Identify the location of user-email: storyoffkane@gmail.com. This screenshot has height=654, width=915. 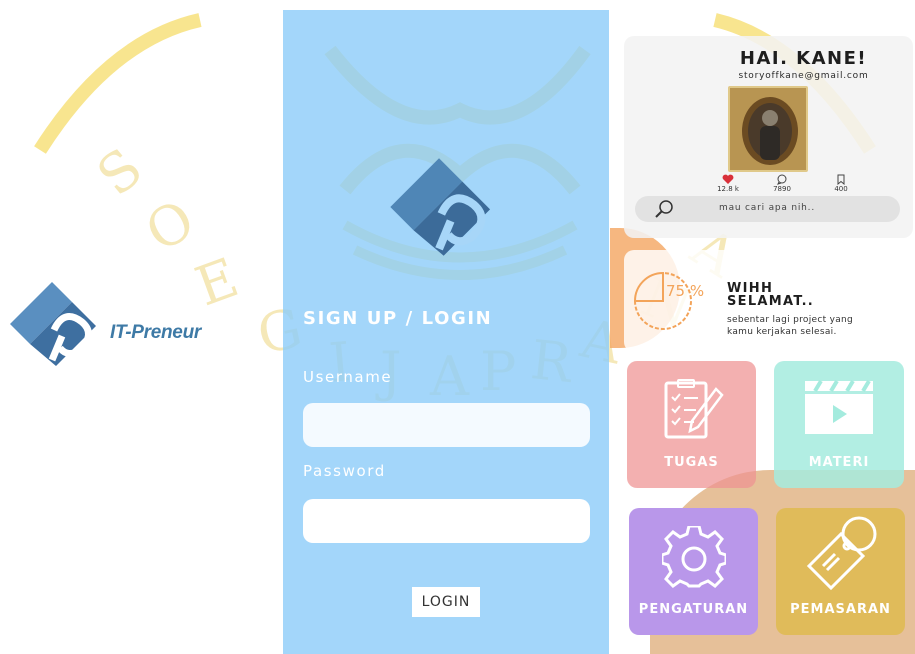
(803, 76).